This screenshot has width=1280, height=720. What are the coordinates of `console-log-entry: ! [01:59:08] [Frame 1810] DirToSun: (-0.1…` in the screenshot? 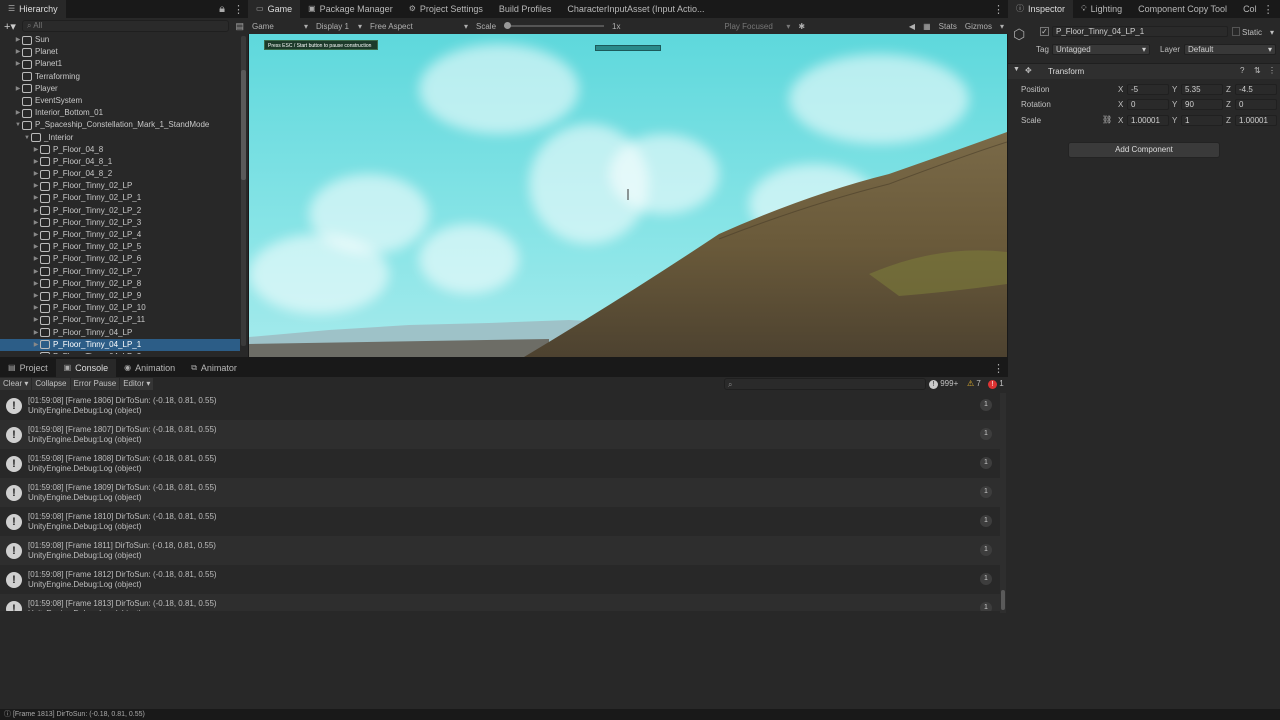 It's located at (500, 521).